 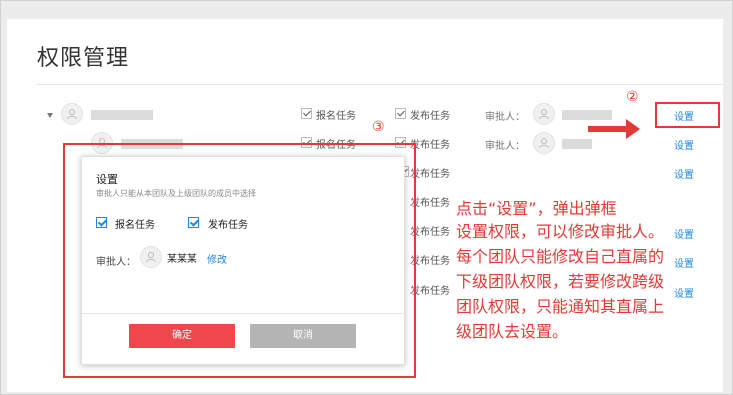 I want to click on publish-task-checkbox, so click(x=400, y=113).